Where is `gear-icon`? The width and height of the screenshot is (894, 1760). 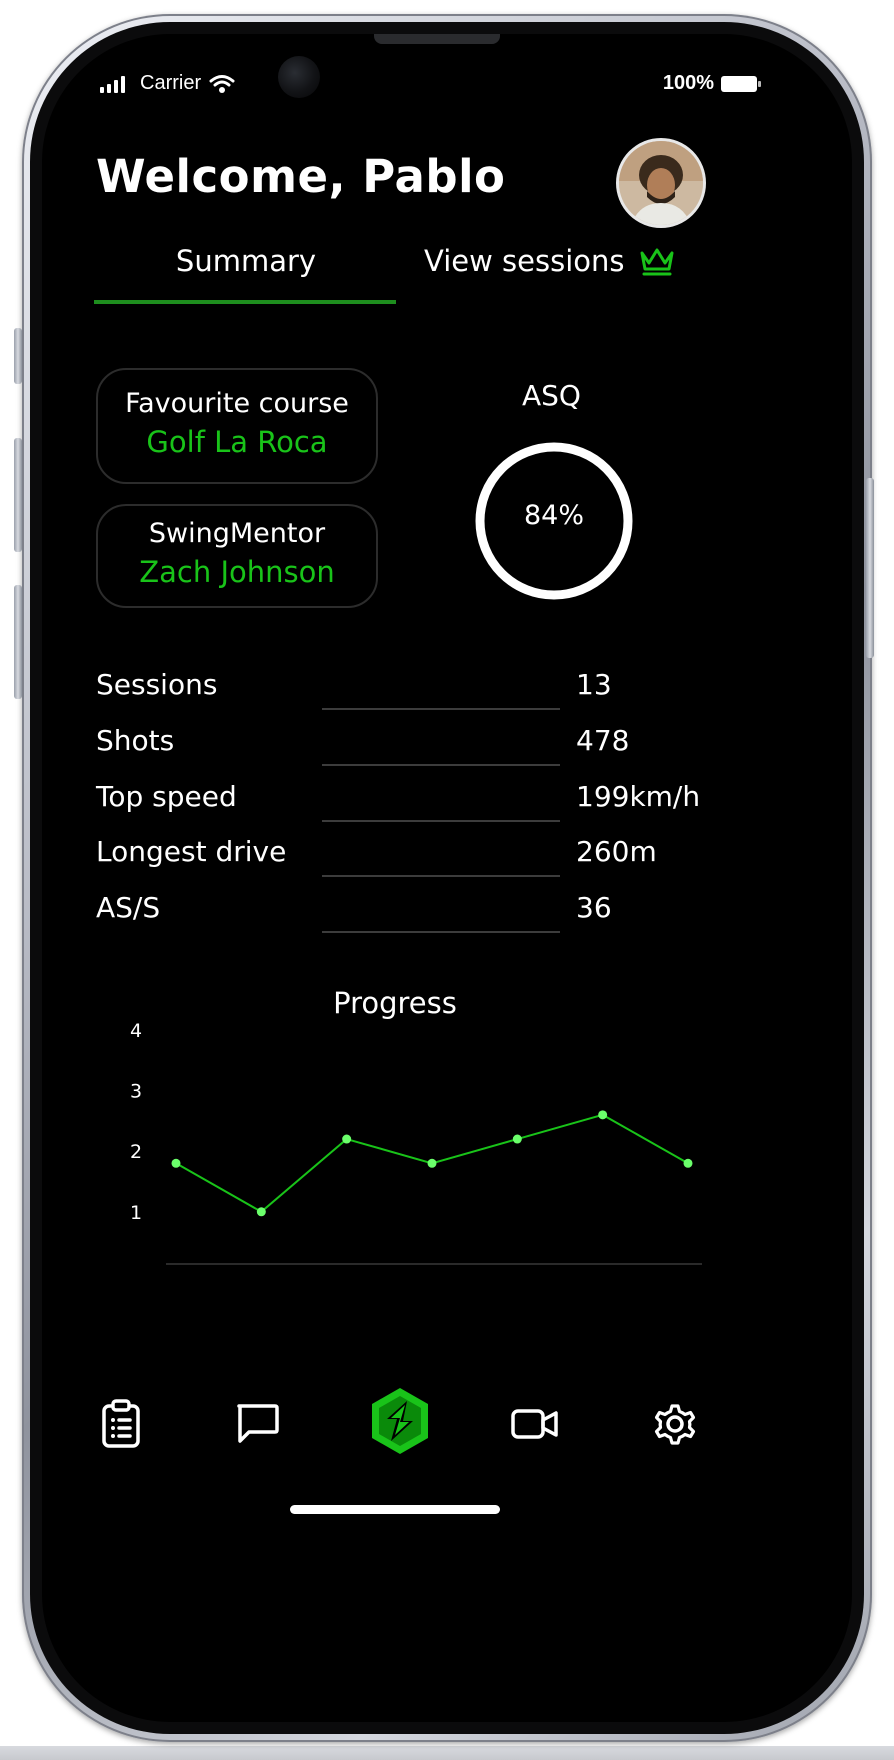
gear-icon is located at coordinates (675, 1424).